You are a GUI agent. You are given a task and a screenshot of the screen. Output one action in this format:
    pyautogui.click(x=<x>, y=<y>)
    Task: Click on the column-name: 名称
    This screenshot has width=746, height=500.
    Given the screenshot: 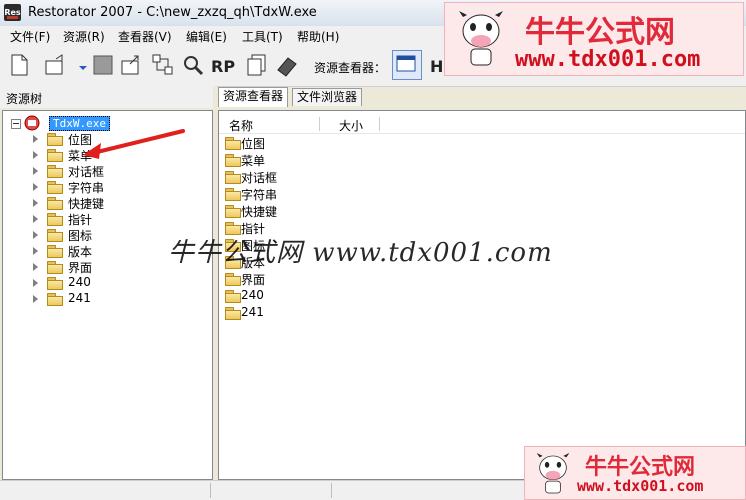 What is the action you would take?
    pyautogui.click(x=241, y=125)
    